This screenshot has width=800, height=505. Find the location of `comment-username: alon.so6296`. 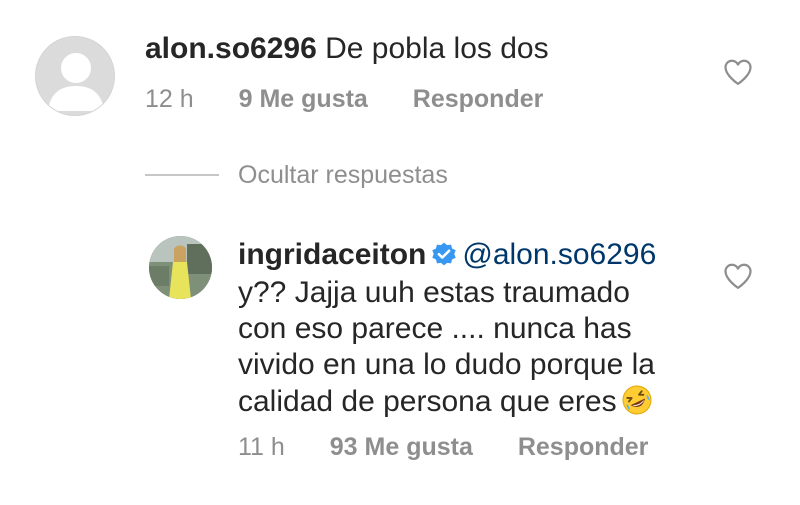

comment-username: alon.so6296 is located at coordinates (231, 48).